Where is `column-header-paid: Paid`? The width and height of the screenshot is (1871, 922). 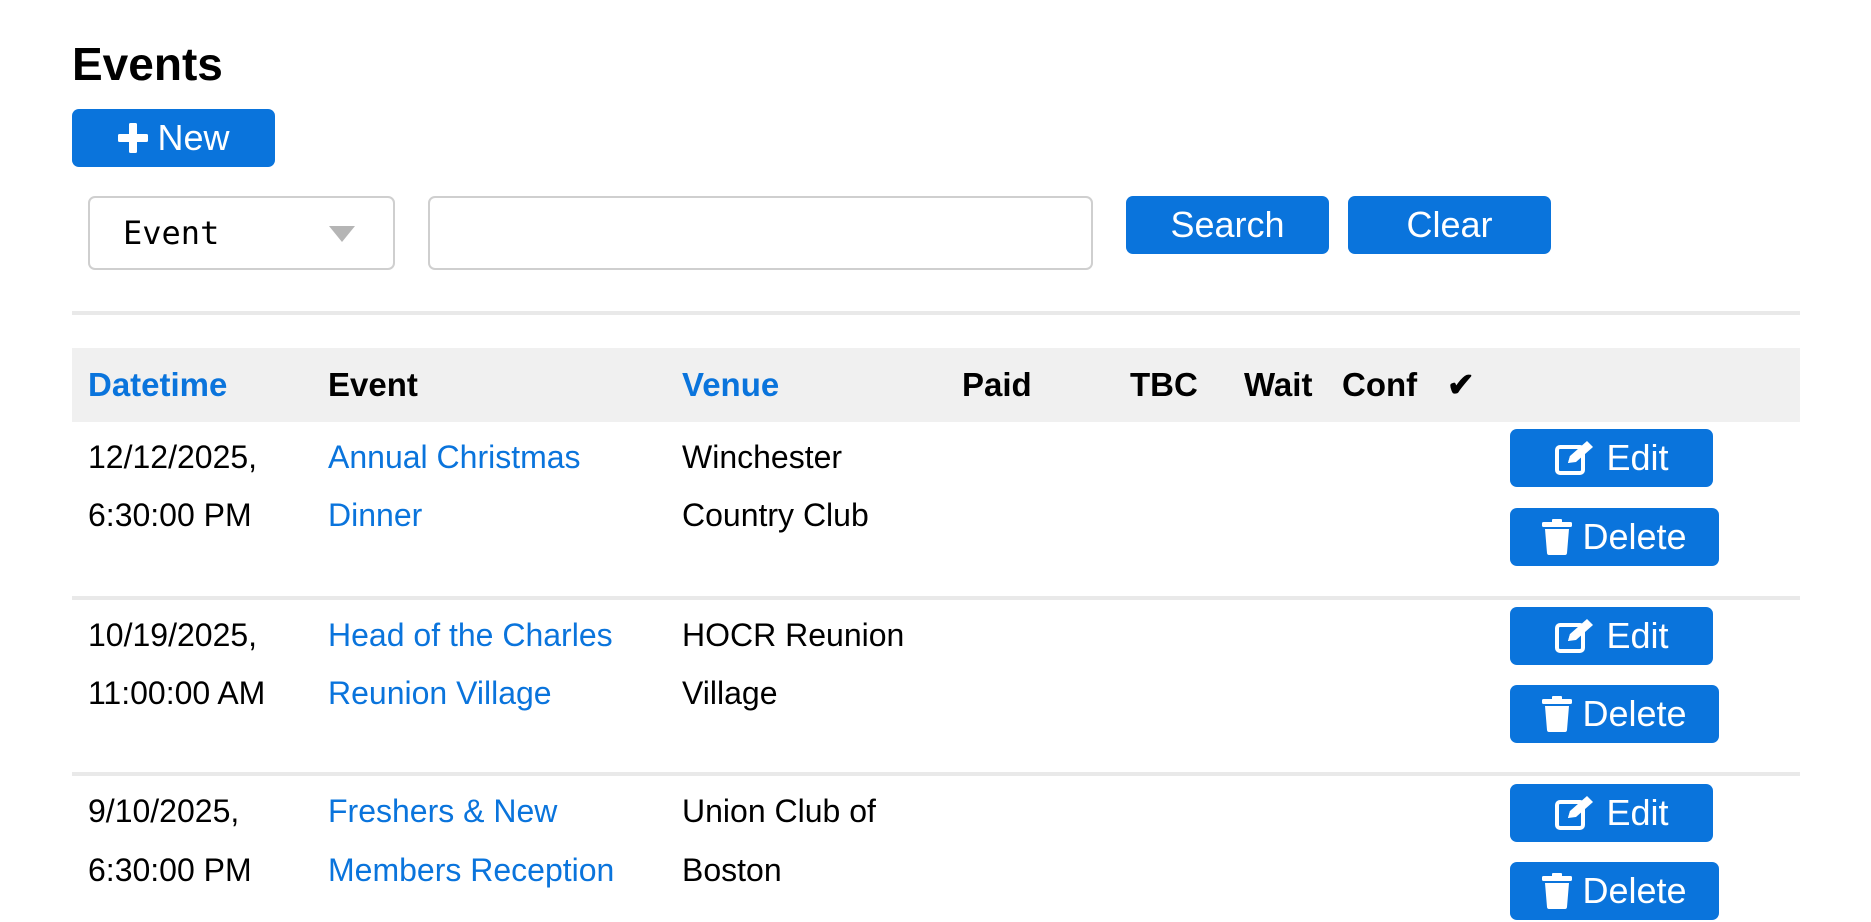 column-header-paid: Paid is located at coordinates (997, 384).